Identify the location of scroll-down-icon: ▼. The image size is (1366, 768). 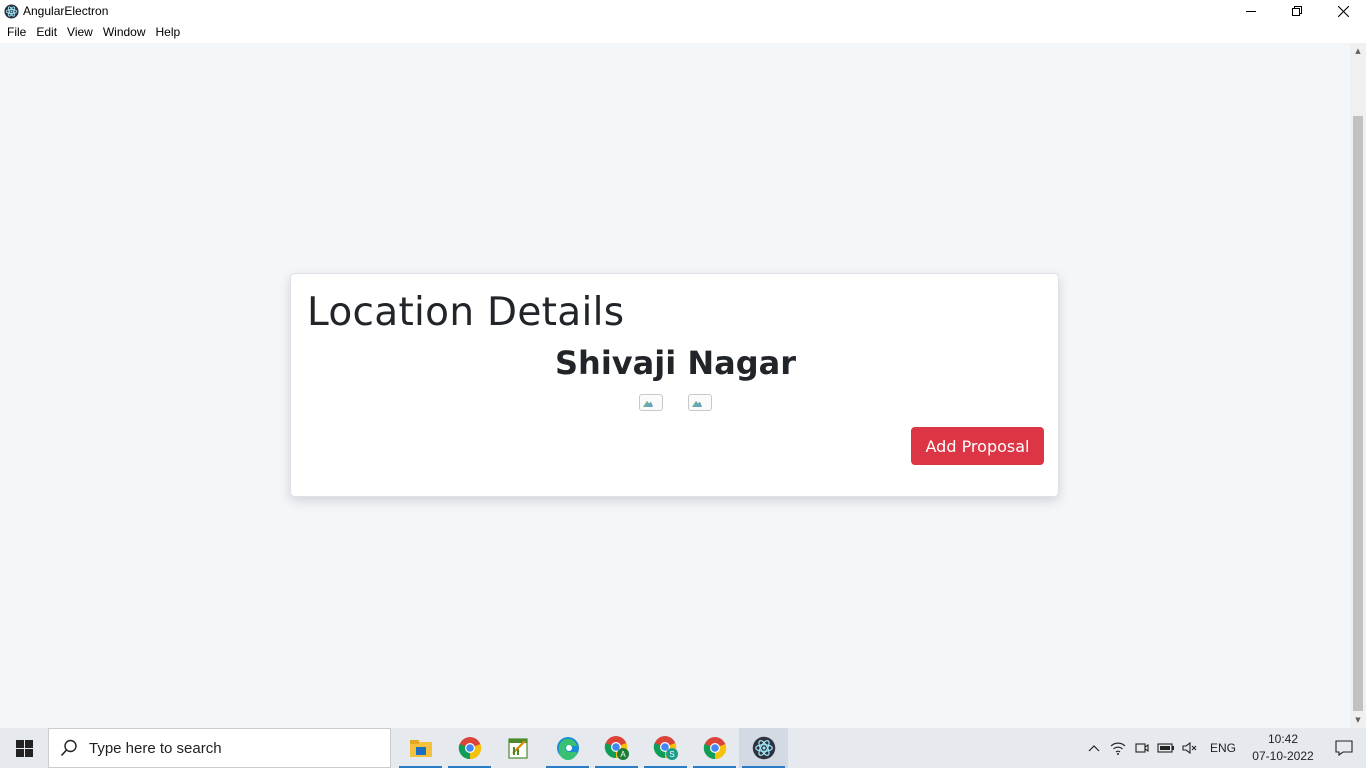
(1358, 720).